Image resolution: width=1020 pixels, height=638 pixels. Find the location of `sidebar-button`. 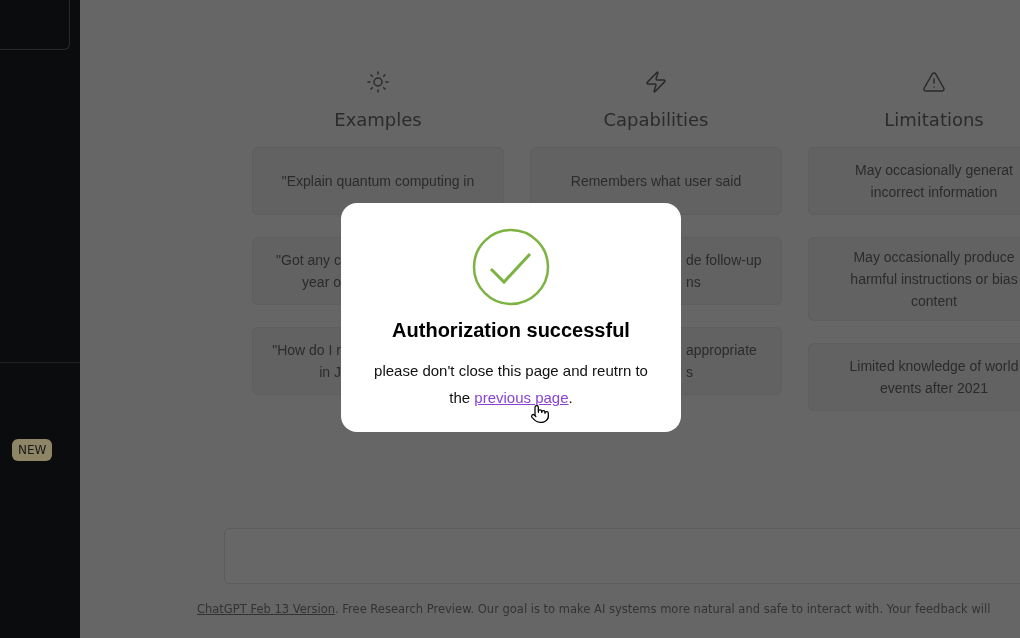

sidebar-button is located at coordinates (35, 25).